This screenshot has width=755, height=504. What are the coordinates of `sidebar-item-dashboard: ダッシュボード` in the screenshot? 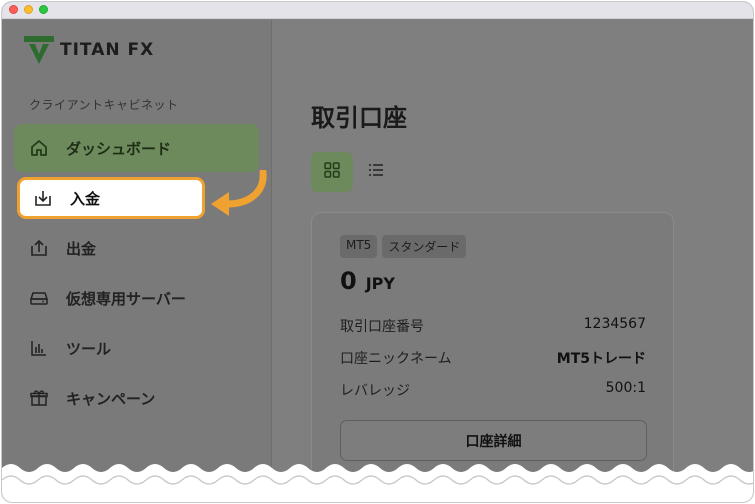 It's located at (136, 148).